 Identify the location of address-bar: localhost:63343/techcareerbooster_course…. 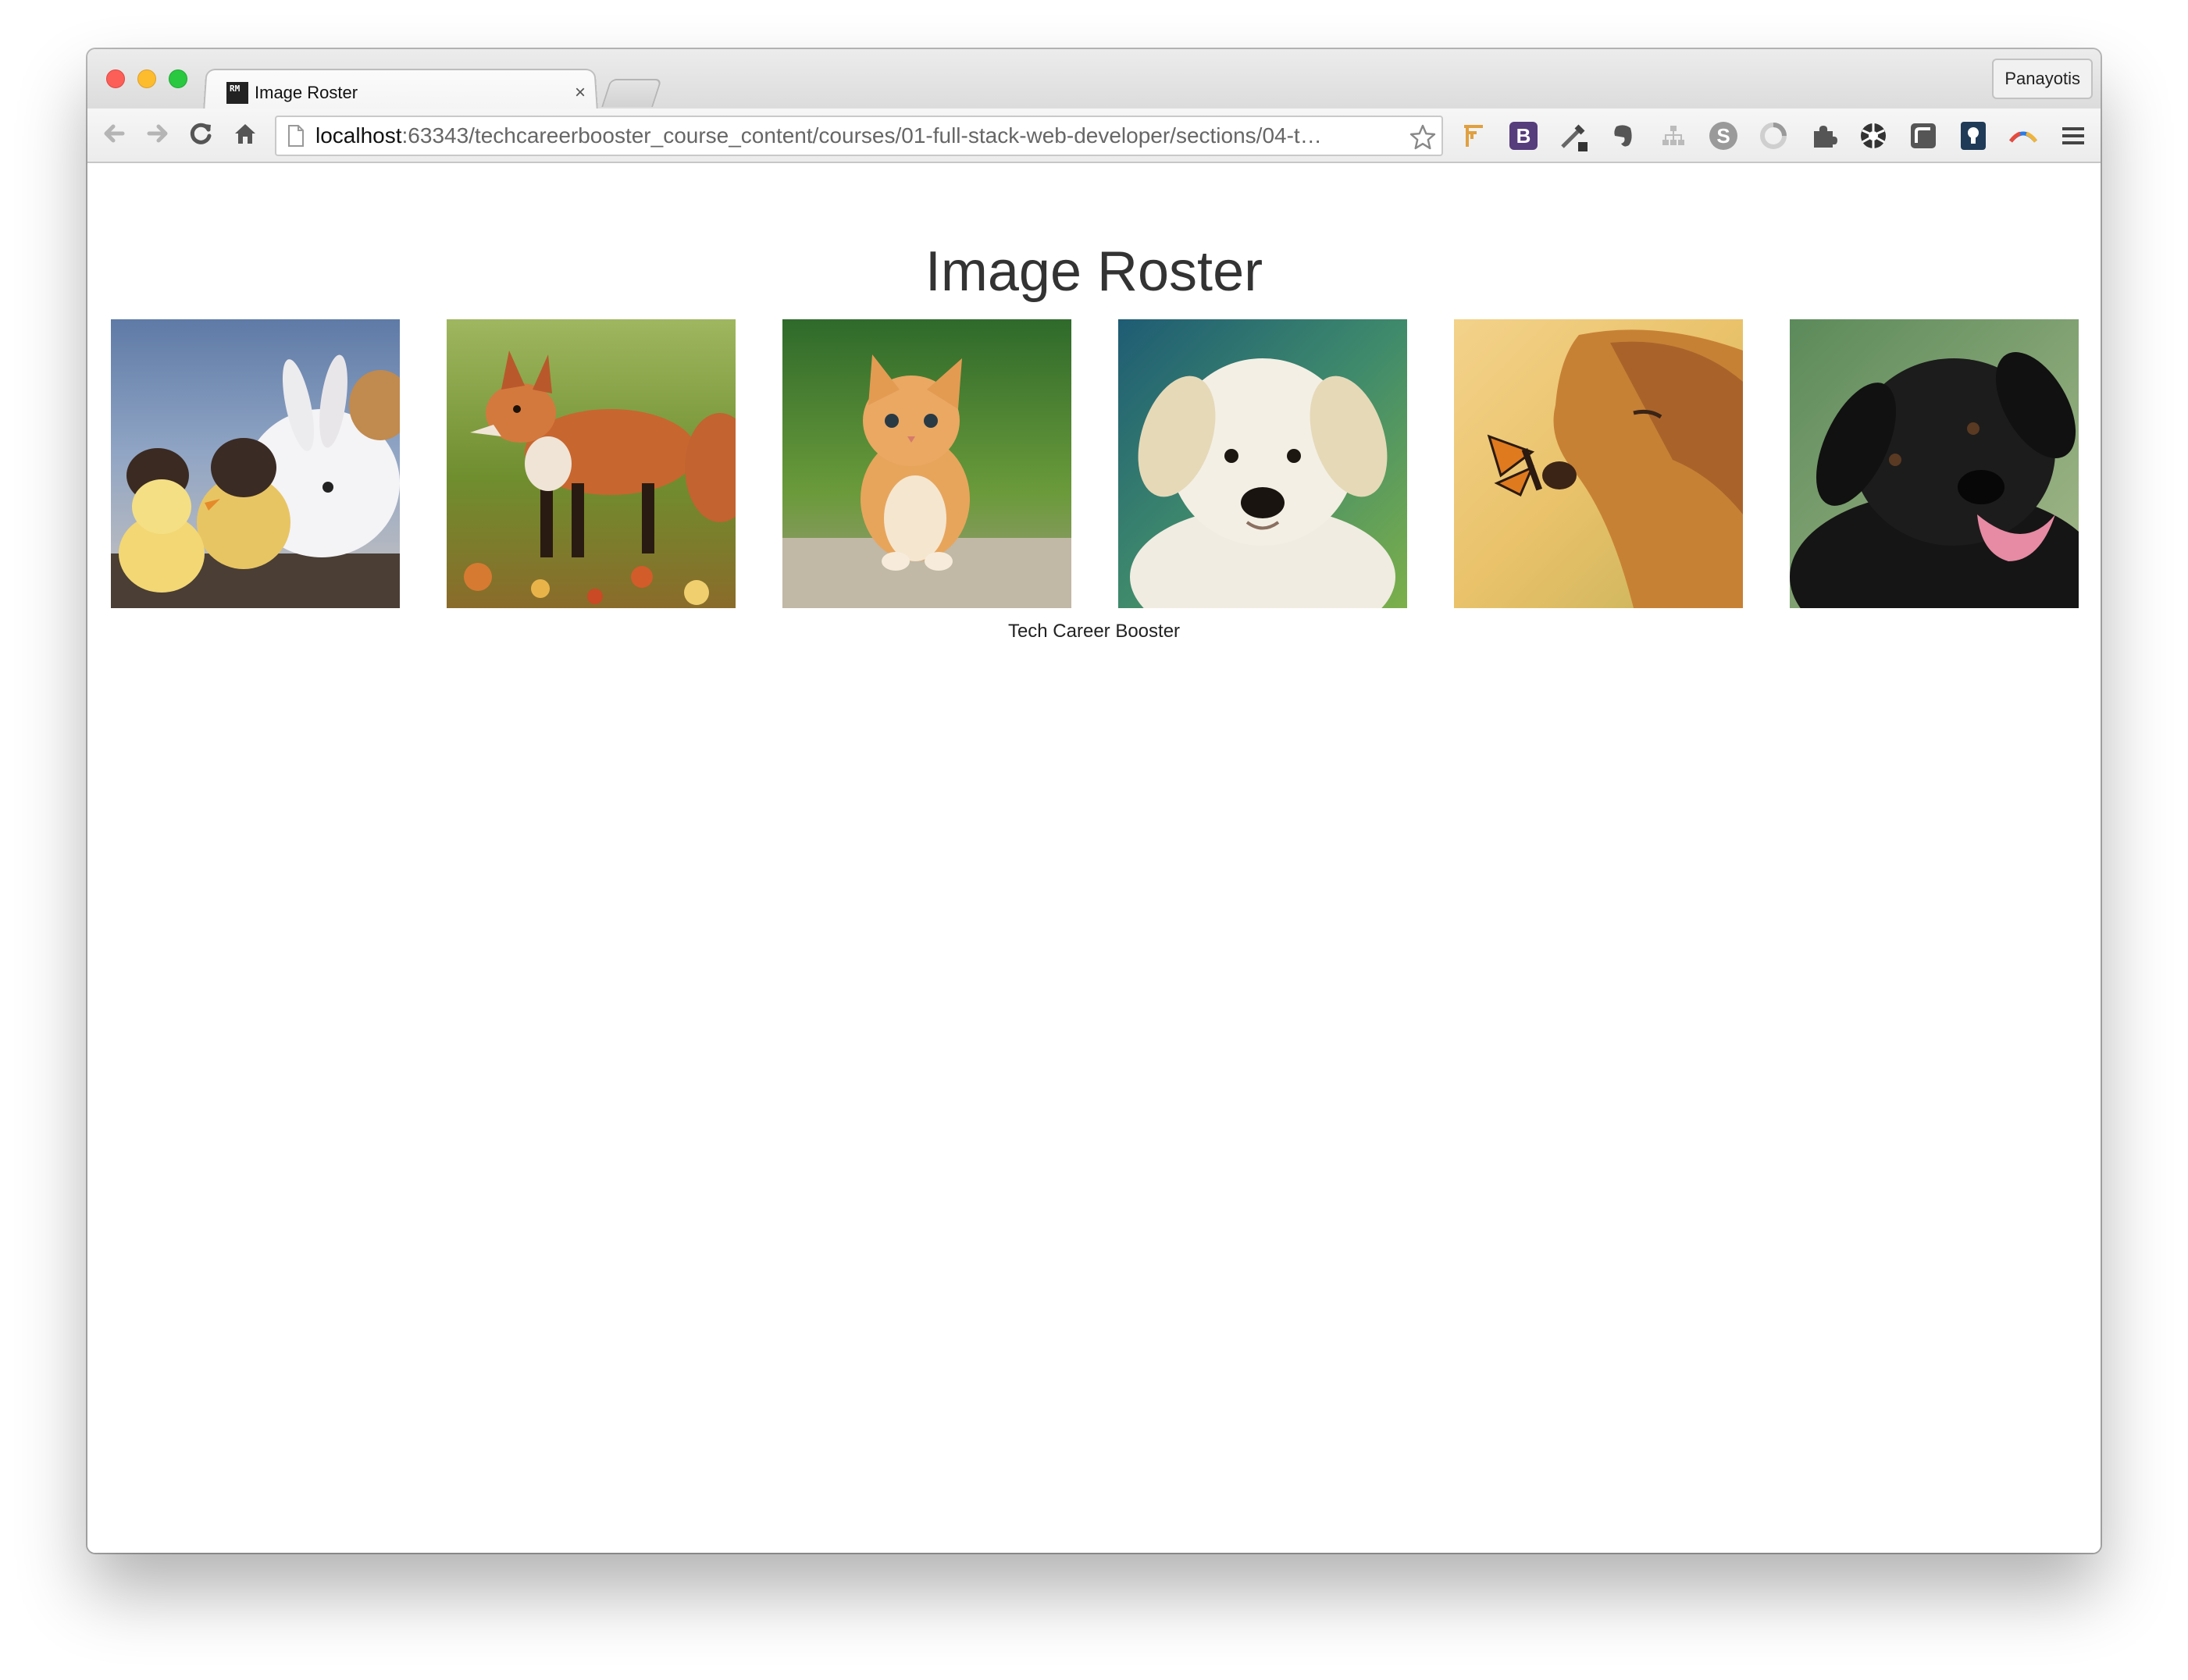
(859, 136).